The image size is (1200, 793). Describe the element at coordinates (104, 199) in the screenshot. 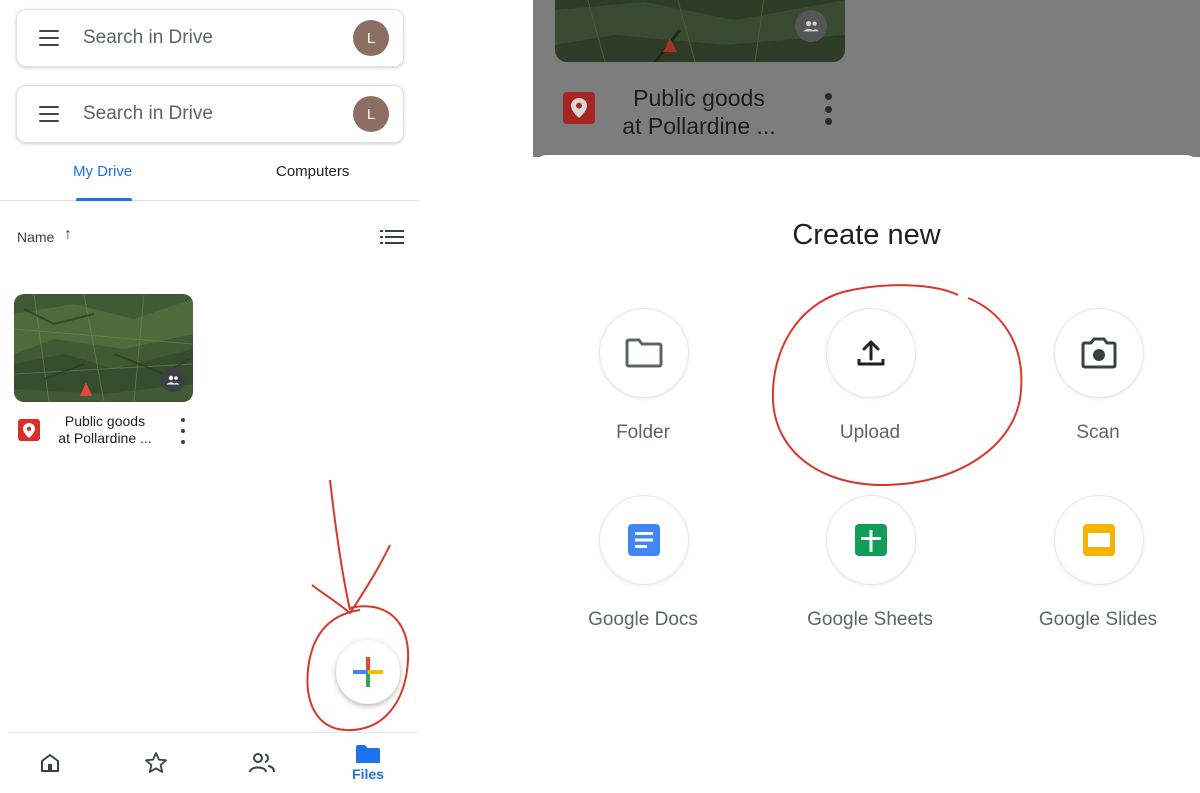

I see `active-tab-indicator` at that location.